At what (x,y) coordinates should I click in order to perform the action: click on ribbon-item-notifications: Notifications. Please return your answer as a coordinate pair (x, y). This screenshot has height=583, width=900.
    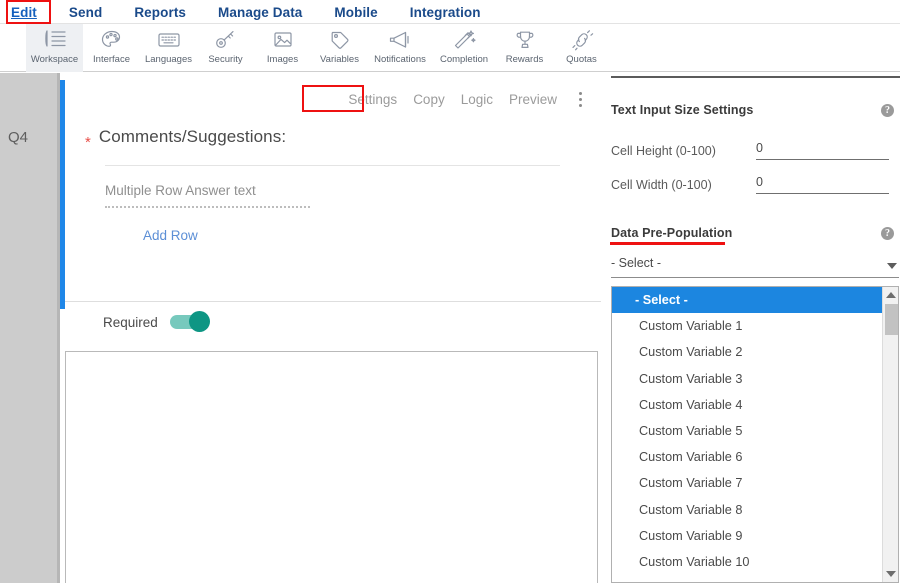
    Looking at the image, I should click on (400, 48).